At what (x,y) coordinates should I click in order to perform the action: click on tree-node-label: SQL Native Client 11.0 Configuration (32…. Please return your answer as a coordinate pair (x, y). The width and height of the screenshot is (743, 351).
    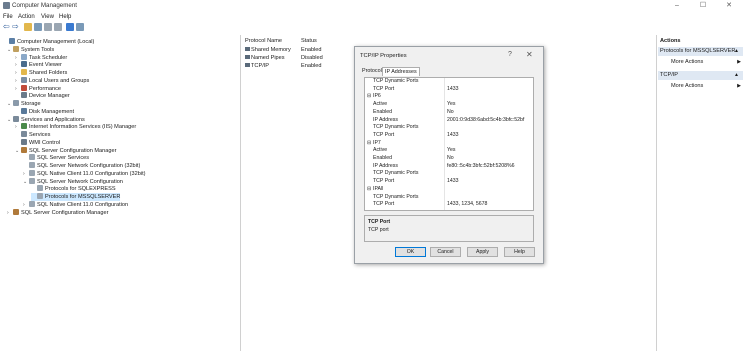
    Looking at the image, I should click on (91, 173).